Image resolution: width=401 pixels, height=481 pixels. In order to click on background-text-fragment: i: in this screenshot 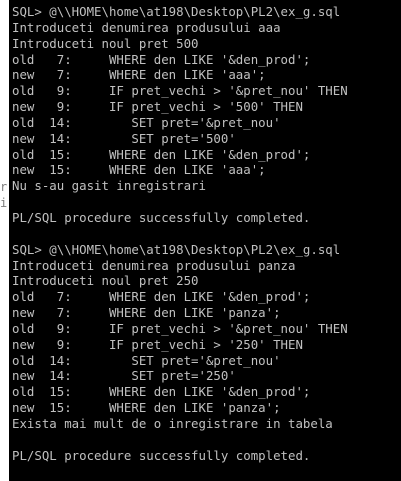, I will do `click(4, 203)`.